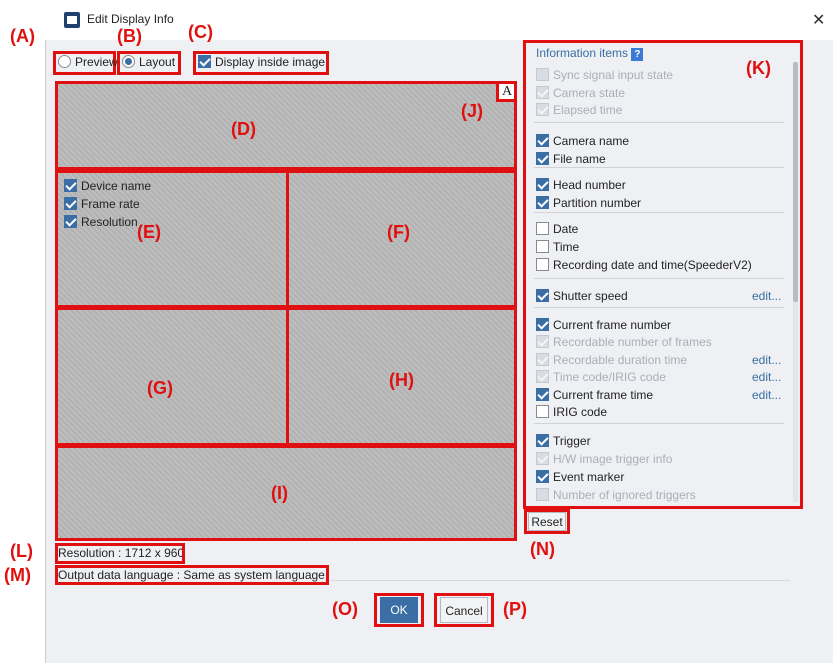 Image resolution: width=833 pixels, height=663 pixels. What do you see at coordinates (279, 493) in the screenshot?
I see `callout-i: (I)` at bounding box center [279, 493].